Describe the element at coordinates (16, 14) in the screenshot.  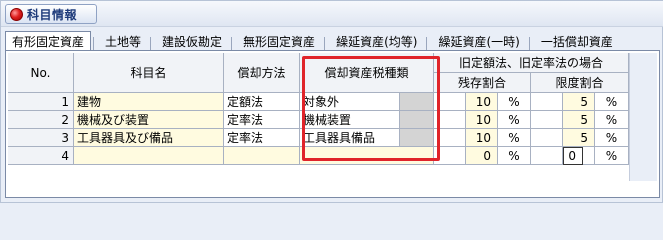
I see `red-dot-icon` at that location.